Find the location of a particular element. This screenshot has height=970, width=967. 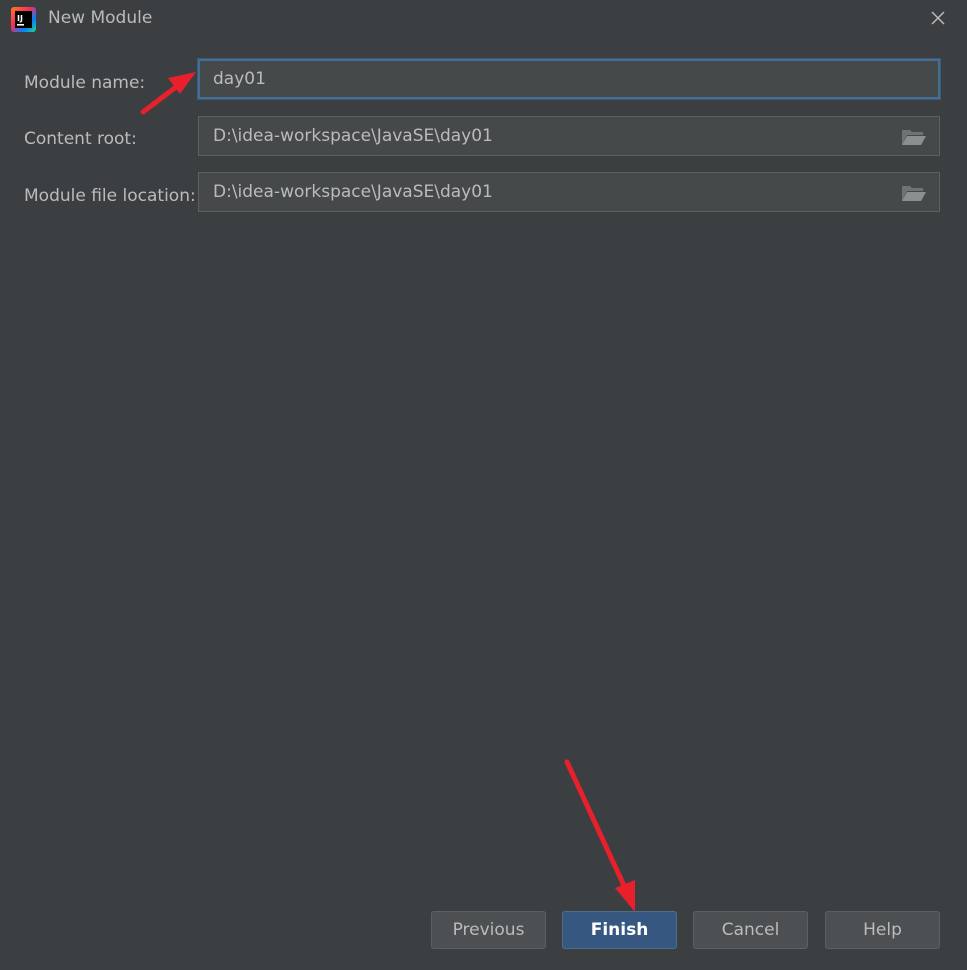

content-root-value: D:\idea-workspace\JavaSE\day01 is located at coordinates (353, 136).